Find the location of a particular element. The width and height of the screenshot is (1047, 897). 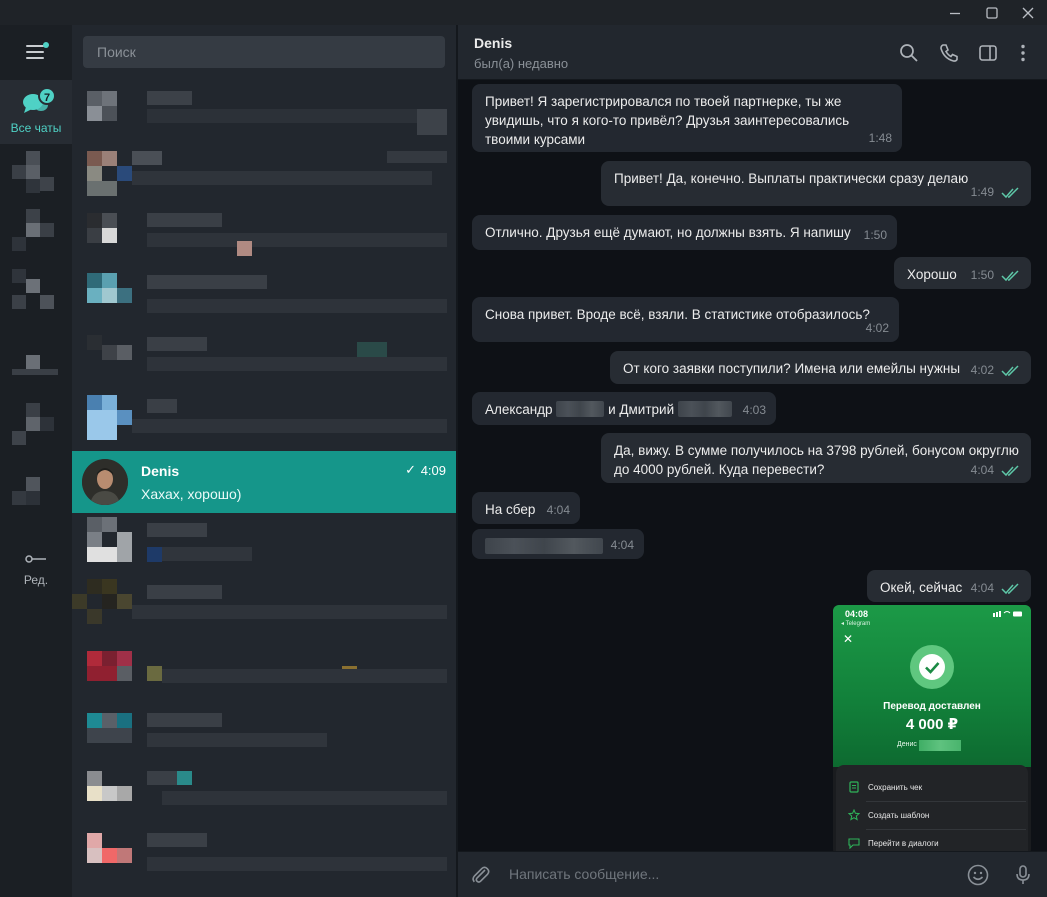

name-second: и Дмитрий is located at coordinates (641, 409).